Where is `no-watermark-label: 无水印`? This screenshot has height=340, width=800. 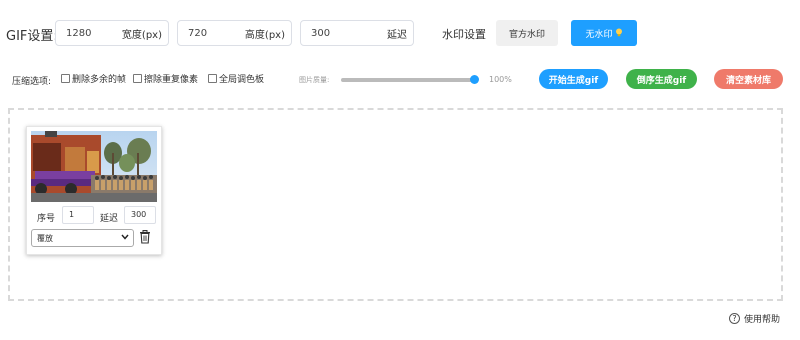
no-watermark-label: 无水印 is located at coordinates (599, 34).